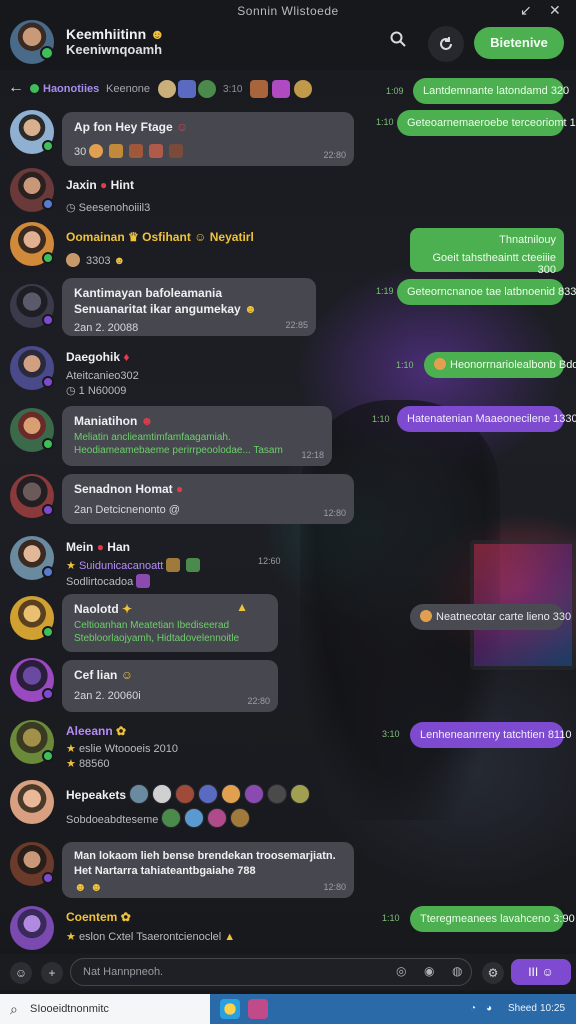 The width and height of the screenshot is (576, 1024). What do you see at coordinates (108, 196) in the screenshot?
I see `message-plain: Jaxin ● Hint ◷ Seesenohoiiil3` at bounding box center [108, 196].